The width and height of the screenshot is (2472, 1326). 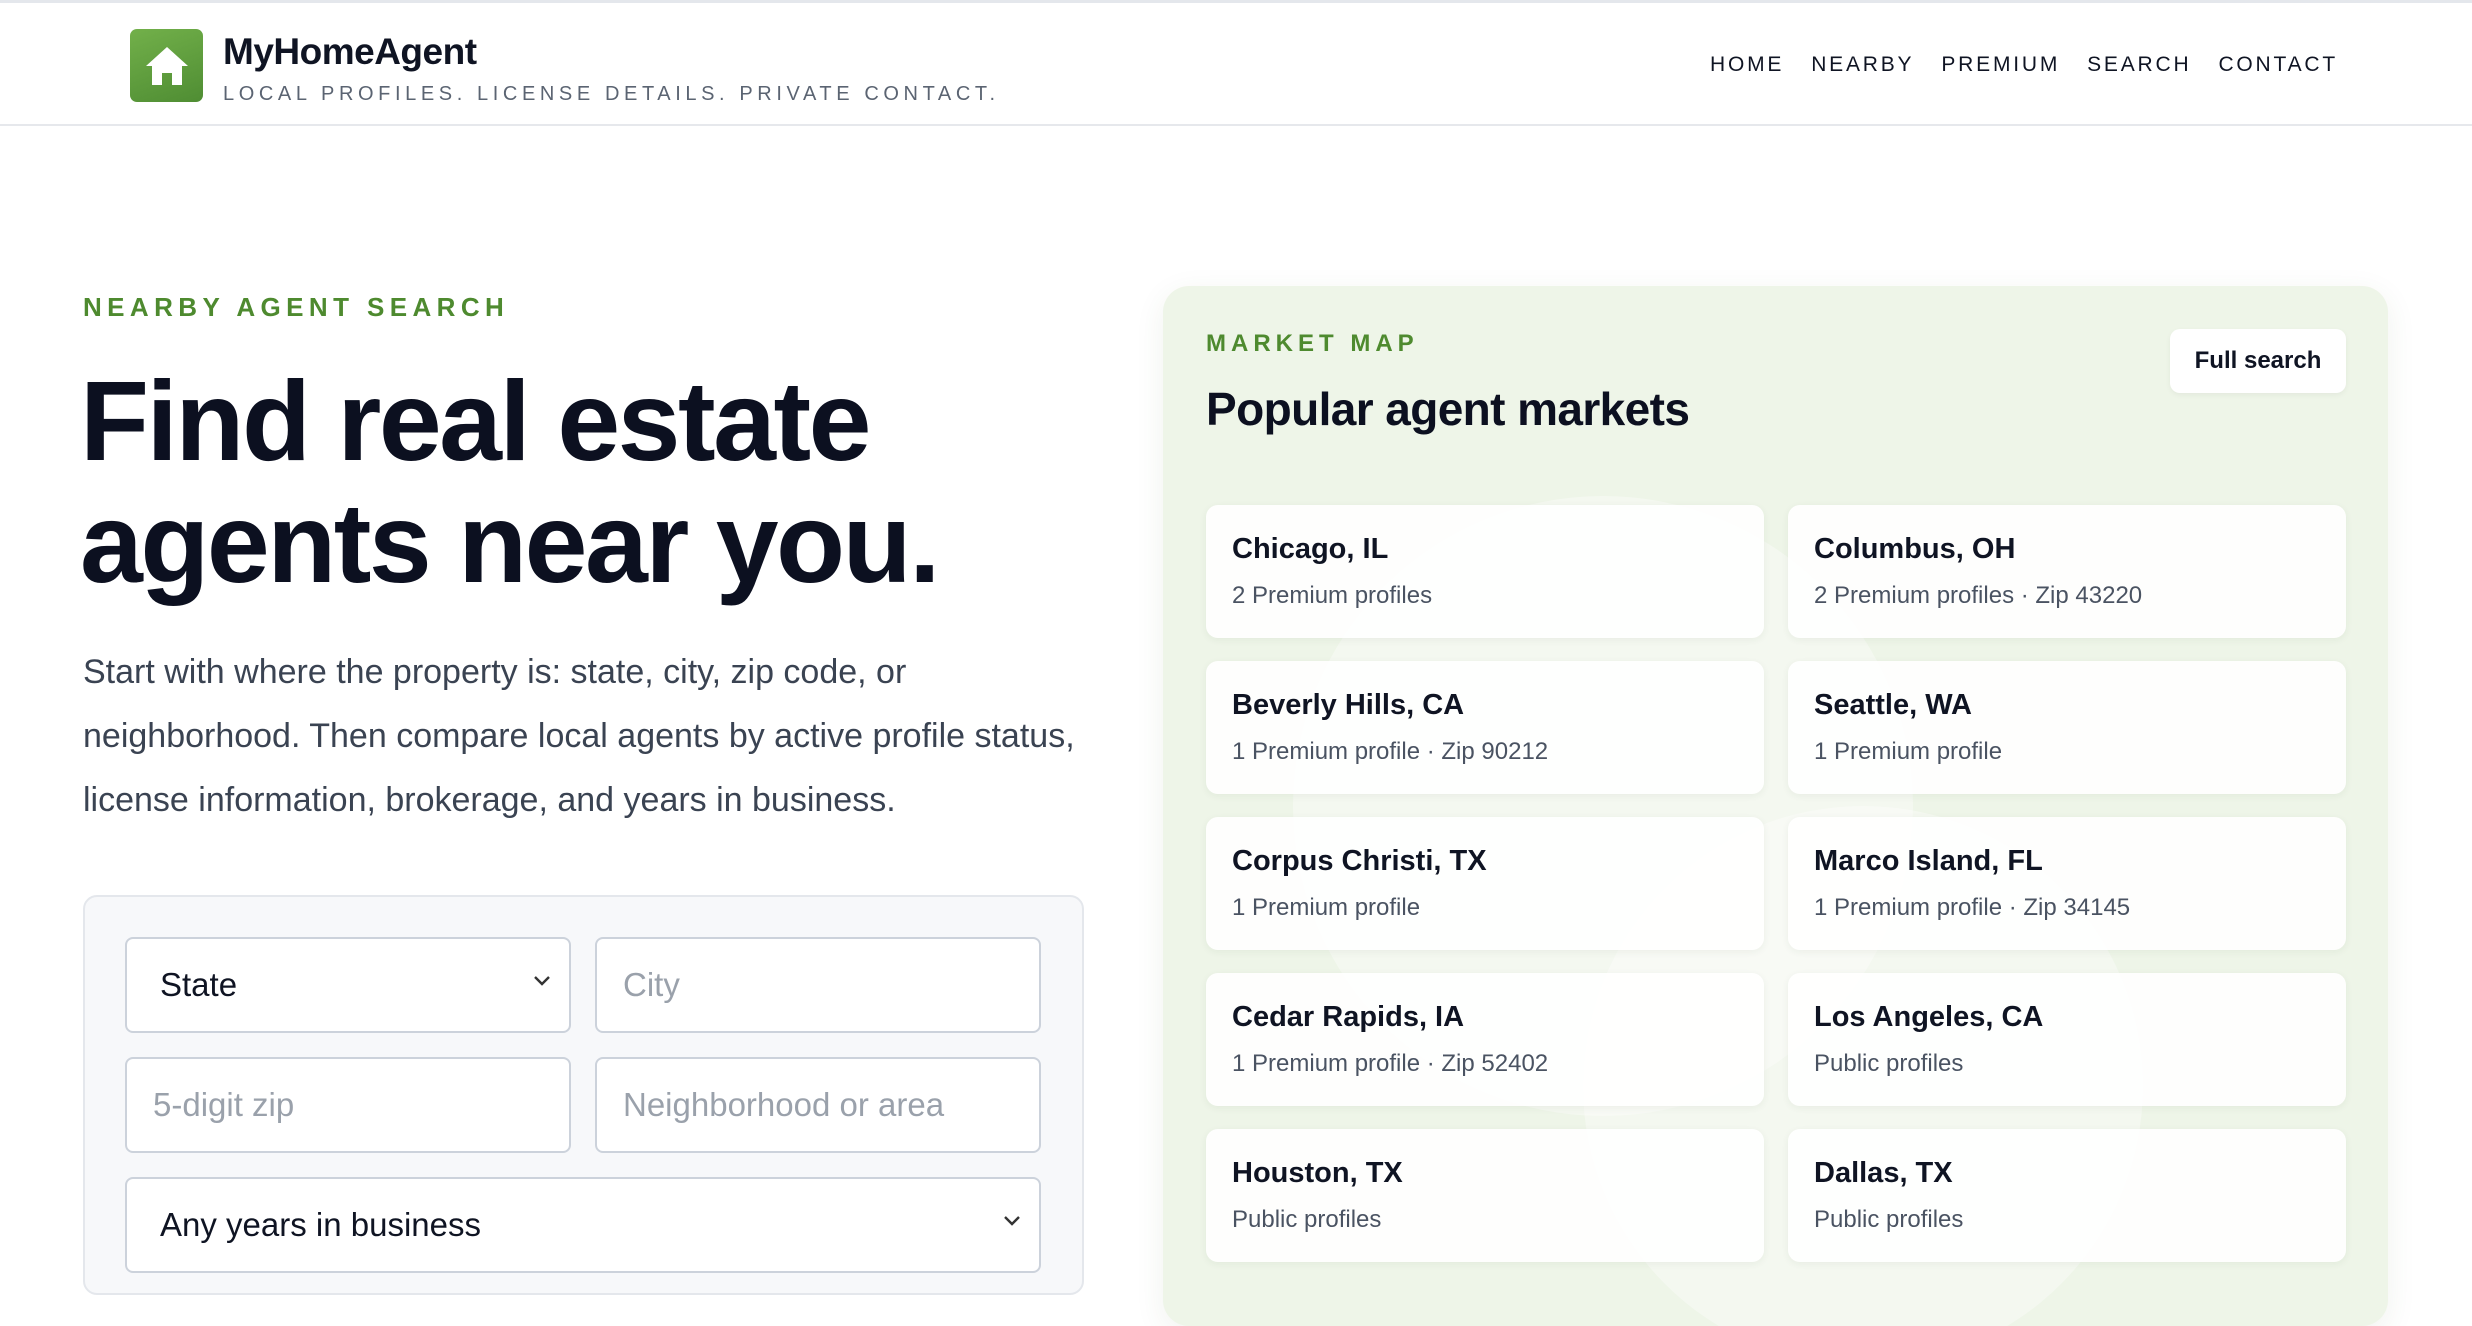 I want to click on market-card: Seattle, WA 1 Premium profile, so click(x=2067, y=727).